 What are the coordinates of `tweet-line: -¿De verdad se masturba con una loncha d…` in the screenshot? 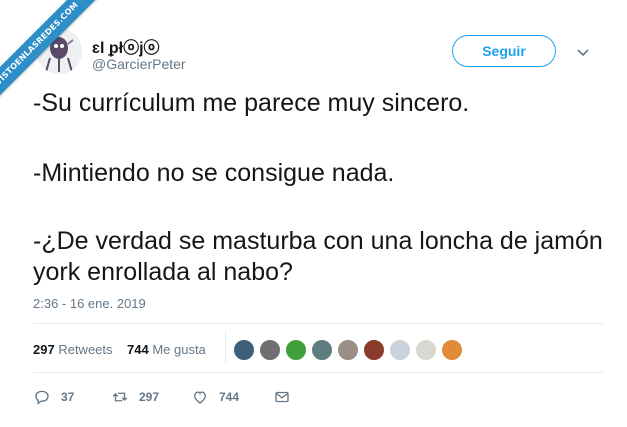 It's located at (321, 256).